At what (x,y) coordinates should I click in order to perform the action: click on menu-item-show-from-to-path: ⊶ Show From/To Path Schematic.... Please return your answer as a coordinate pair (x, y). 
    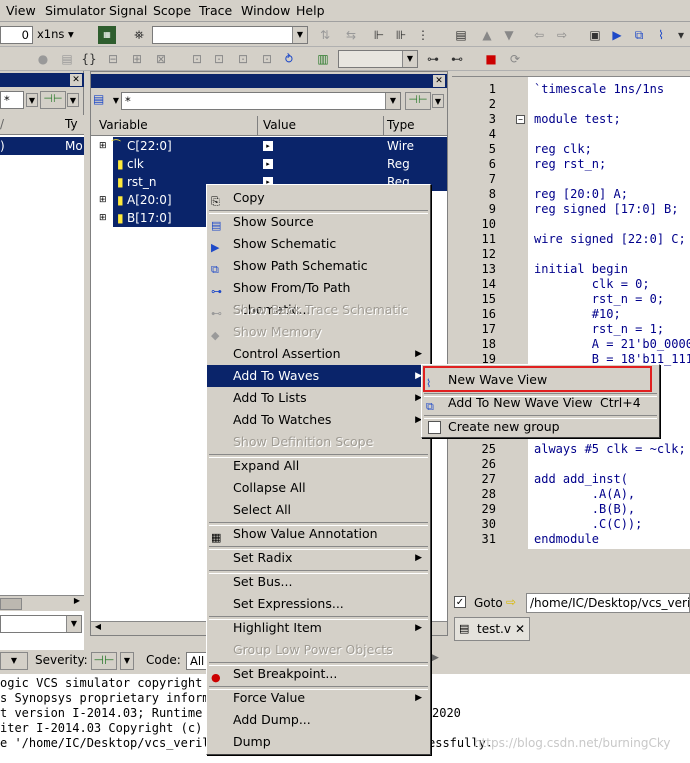
    Looking at the image, I should click on (318, 297).